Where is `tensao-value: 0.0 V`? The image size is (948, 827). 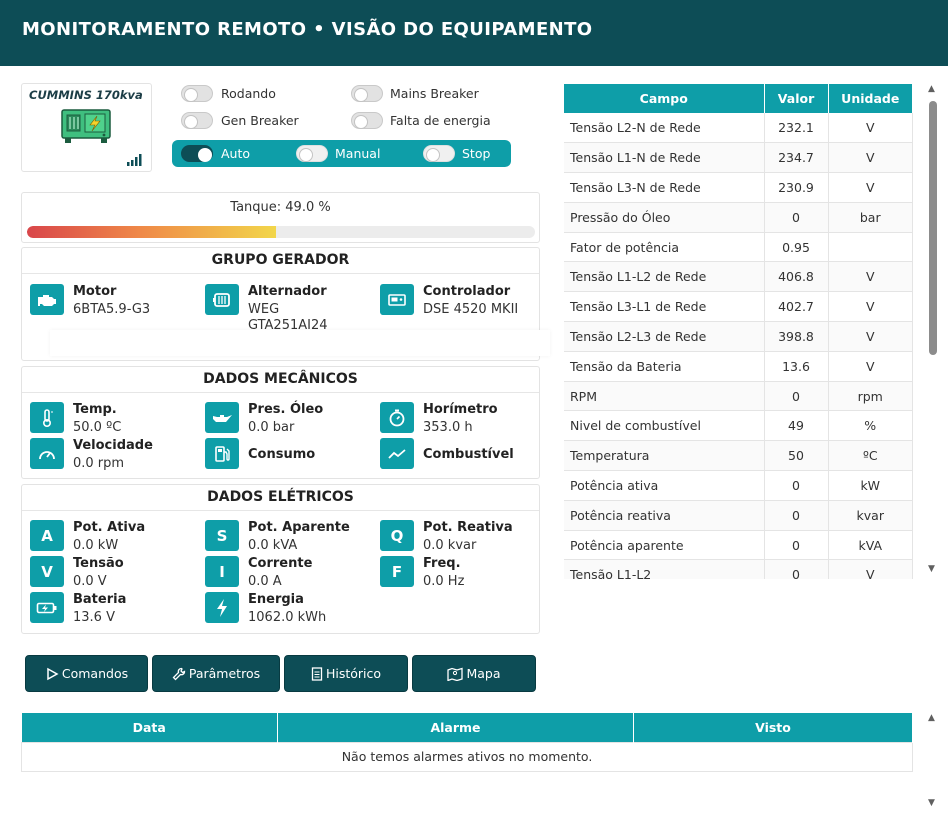 tensao-value: 0.0 V is located at coordinates (90, 581).